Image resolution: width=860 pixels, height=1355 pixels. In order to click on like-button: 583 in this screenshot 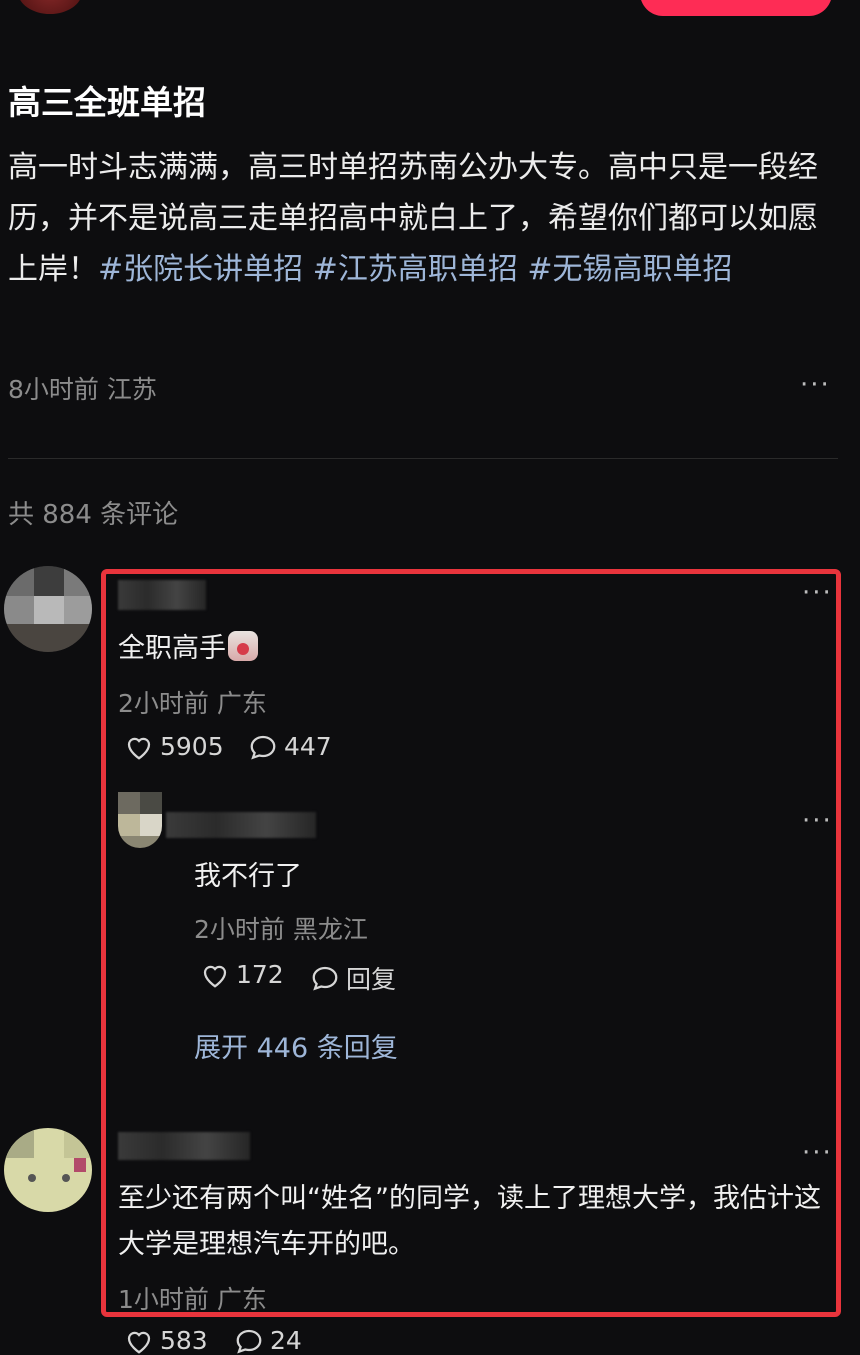, I will do `click(166, 1340)`.